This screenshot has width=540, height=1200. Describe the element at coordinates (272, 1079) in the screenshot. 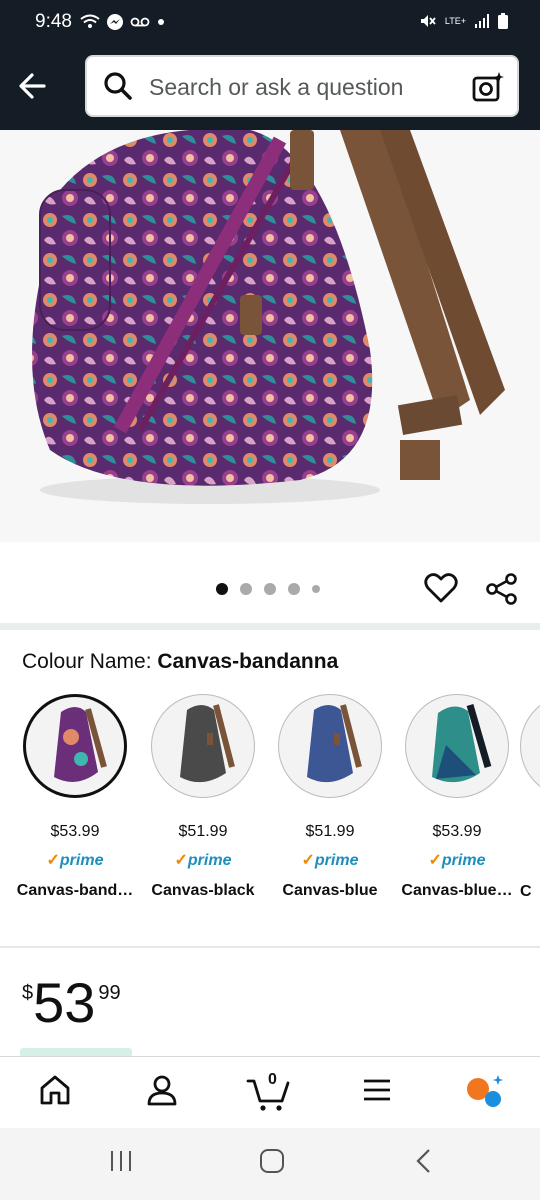

I see `cart-count: 0` at that location.